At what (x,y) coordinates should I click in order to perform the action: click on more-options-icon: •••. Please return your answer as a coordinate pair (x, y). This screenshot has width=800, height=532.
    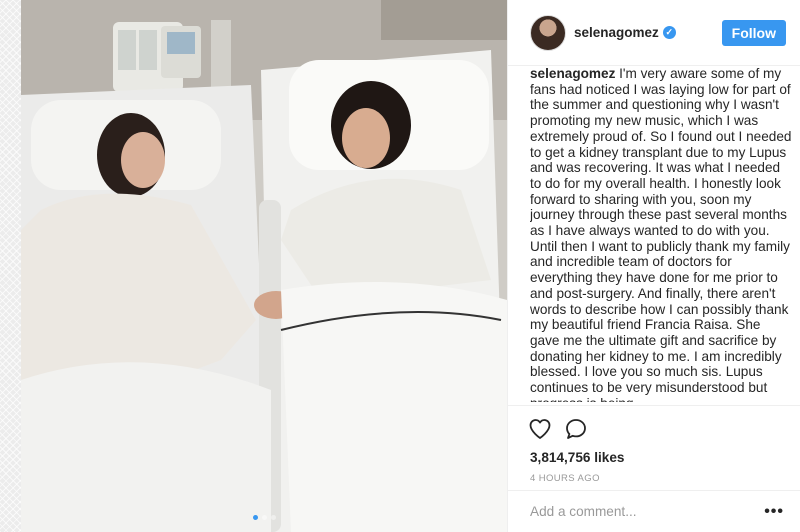
    Looking at the image, I should click on (774, 512).